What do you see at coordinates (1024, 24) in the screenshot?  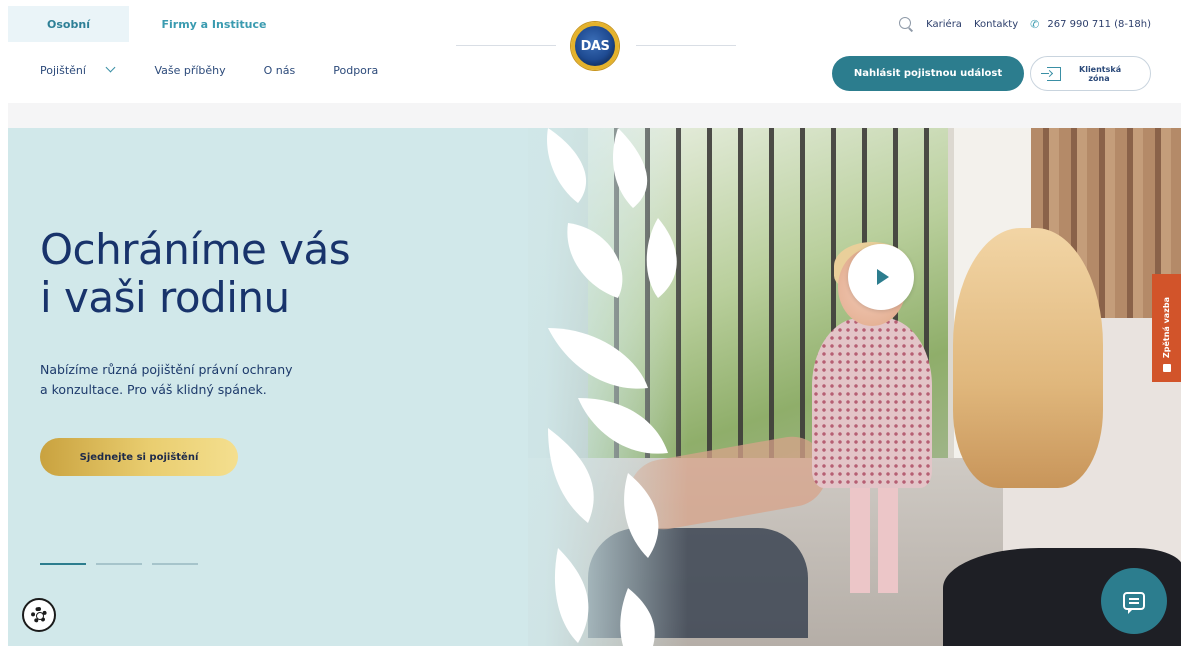 I see `utility-bar: Kariéra Kontakty ✆ 267 990 711 (8-18h)` at bounding box center [1024, 24].